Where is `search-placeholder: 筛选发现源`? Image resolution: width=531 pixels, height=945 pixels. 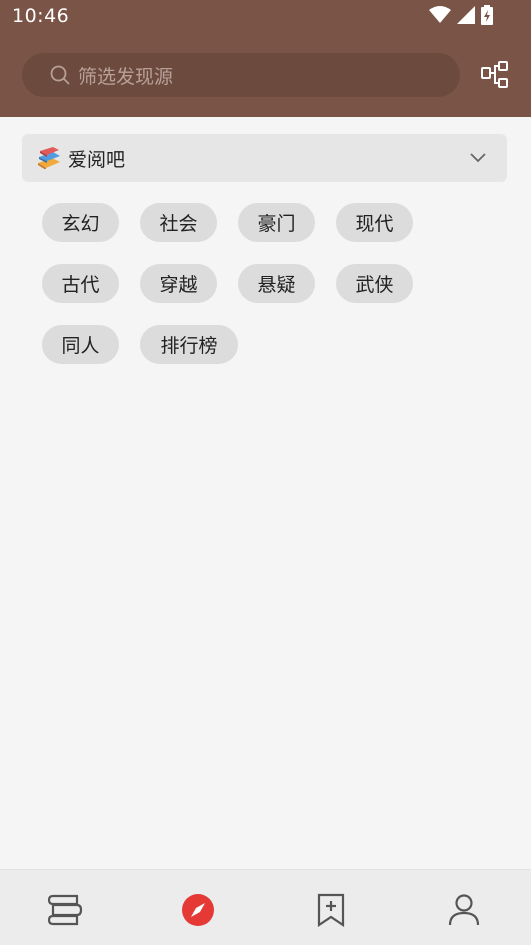
search-placeholder: 筛选发现源 is located at coordinates (126, 76).